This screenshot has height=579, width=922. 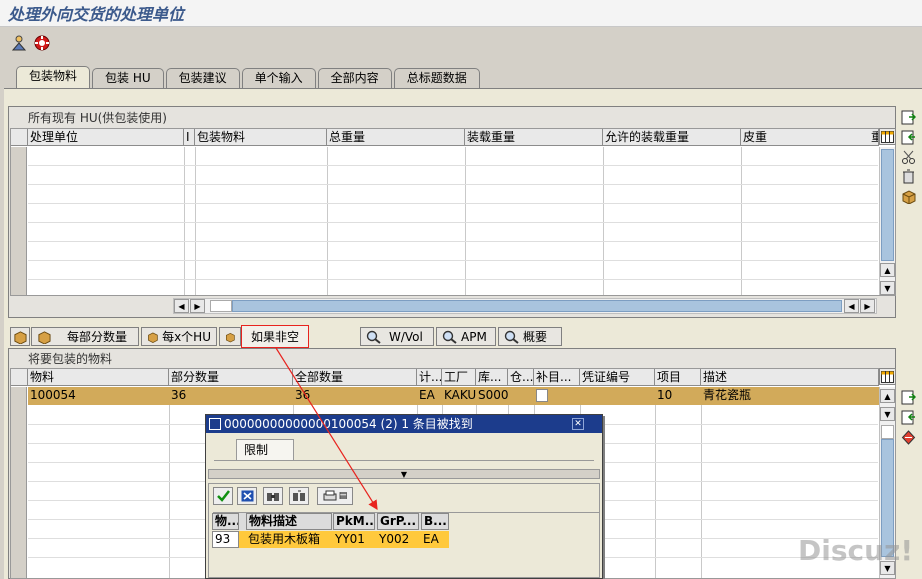 I want to click on watermark: Discuz!, so click(x=856, y=550).